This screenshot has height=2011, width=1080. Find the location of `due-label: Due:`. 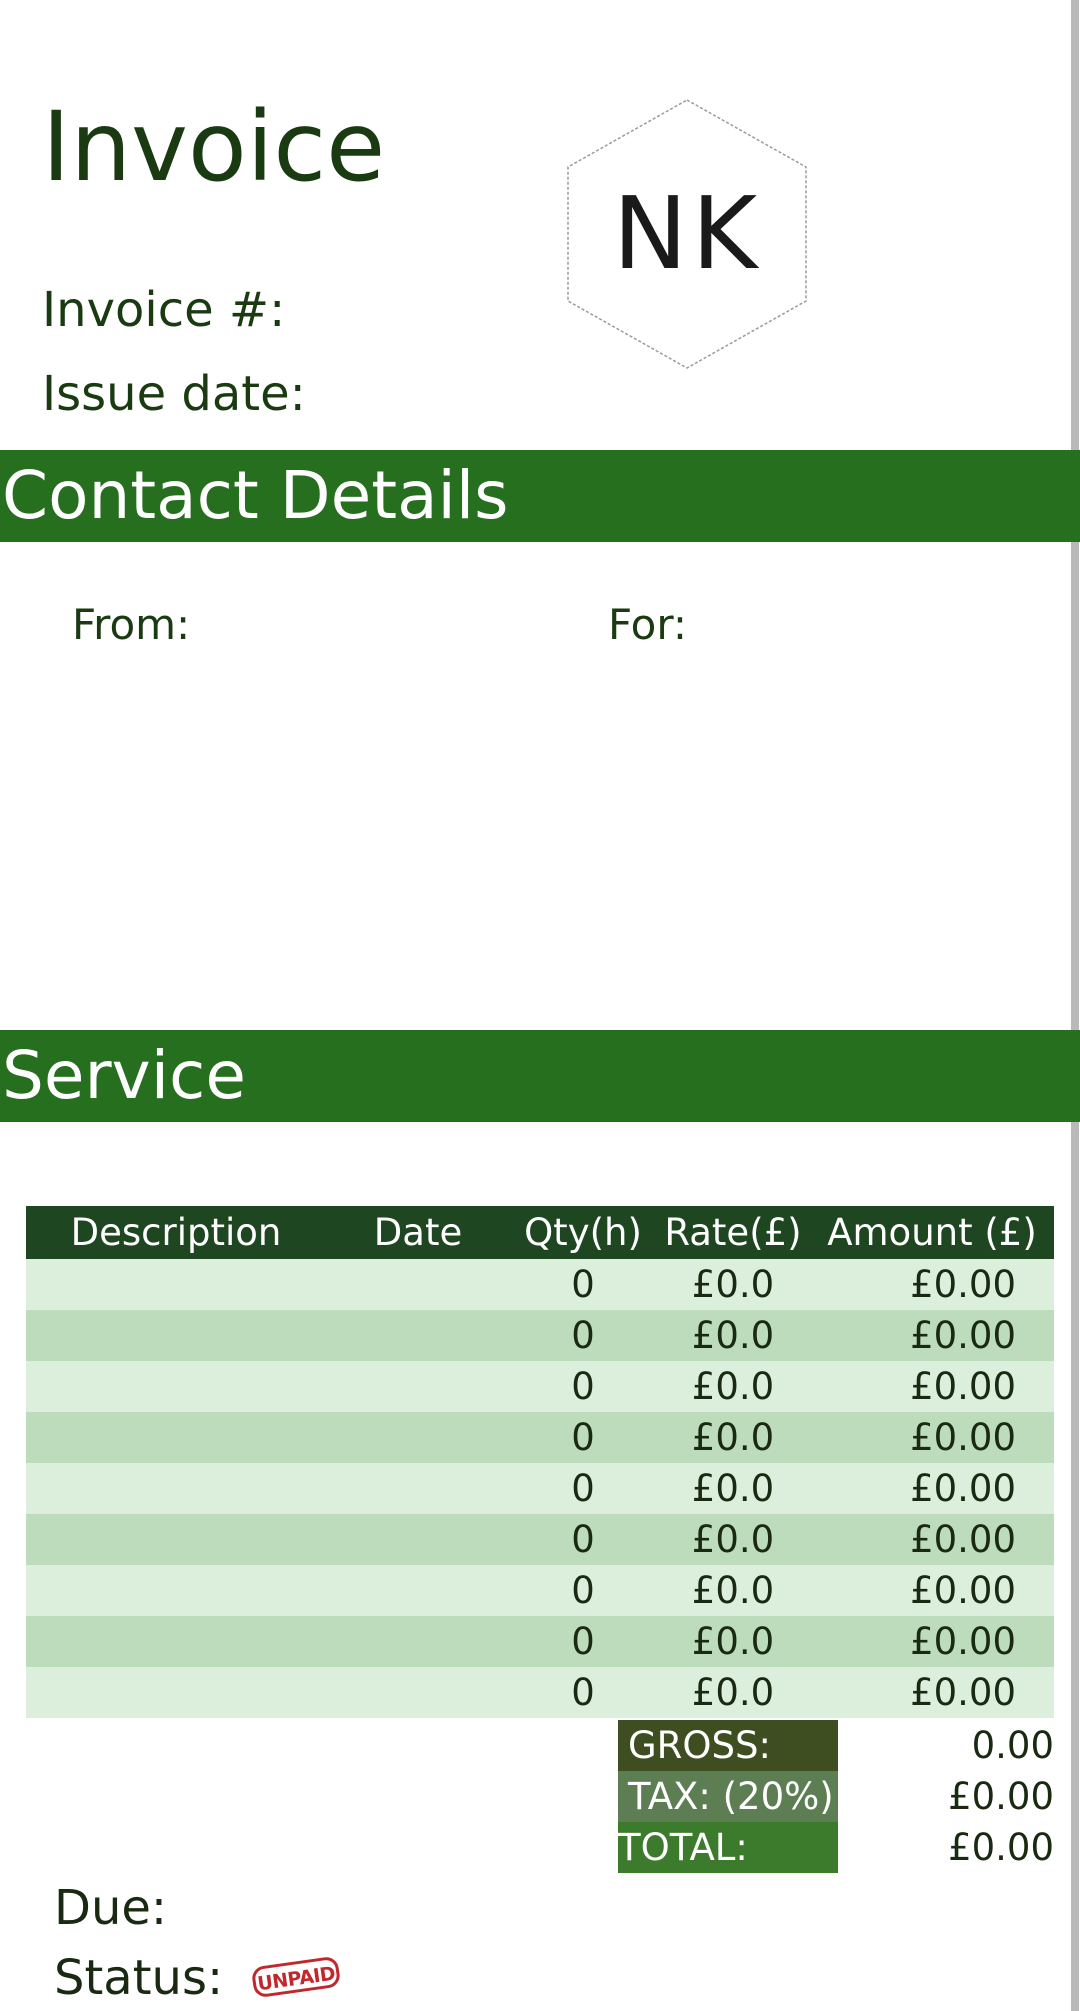

due-label: Due: is located at coordinates (111, 1908).